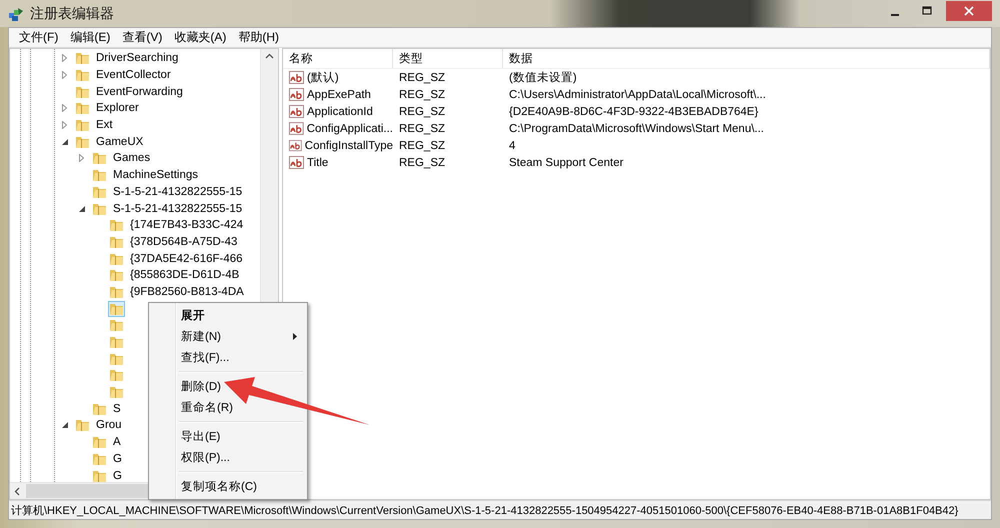 This screenshot has width=1000, height=528. What do you see at coordinates (187, 225) in the screenshot?
I see `tree-item: {174E7B43-B33C-424` at bounding box center [187, 225].